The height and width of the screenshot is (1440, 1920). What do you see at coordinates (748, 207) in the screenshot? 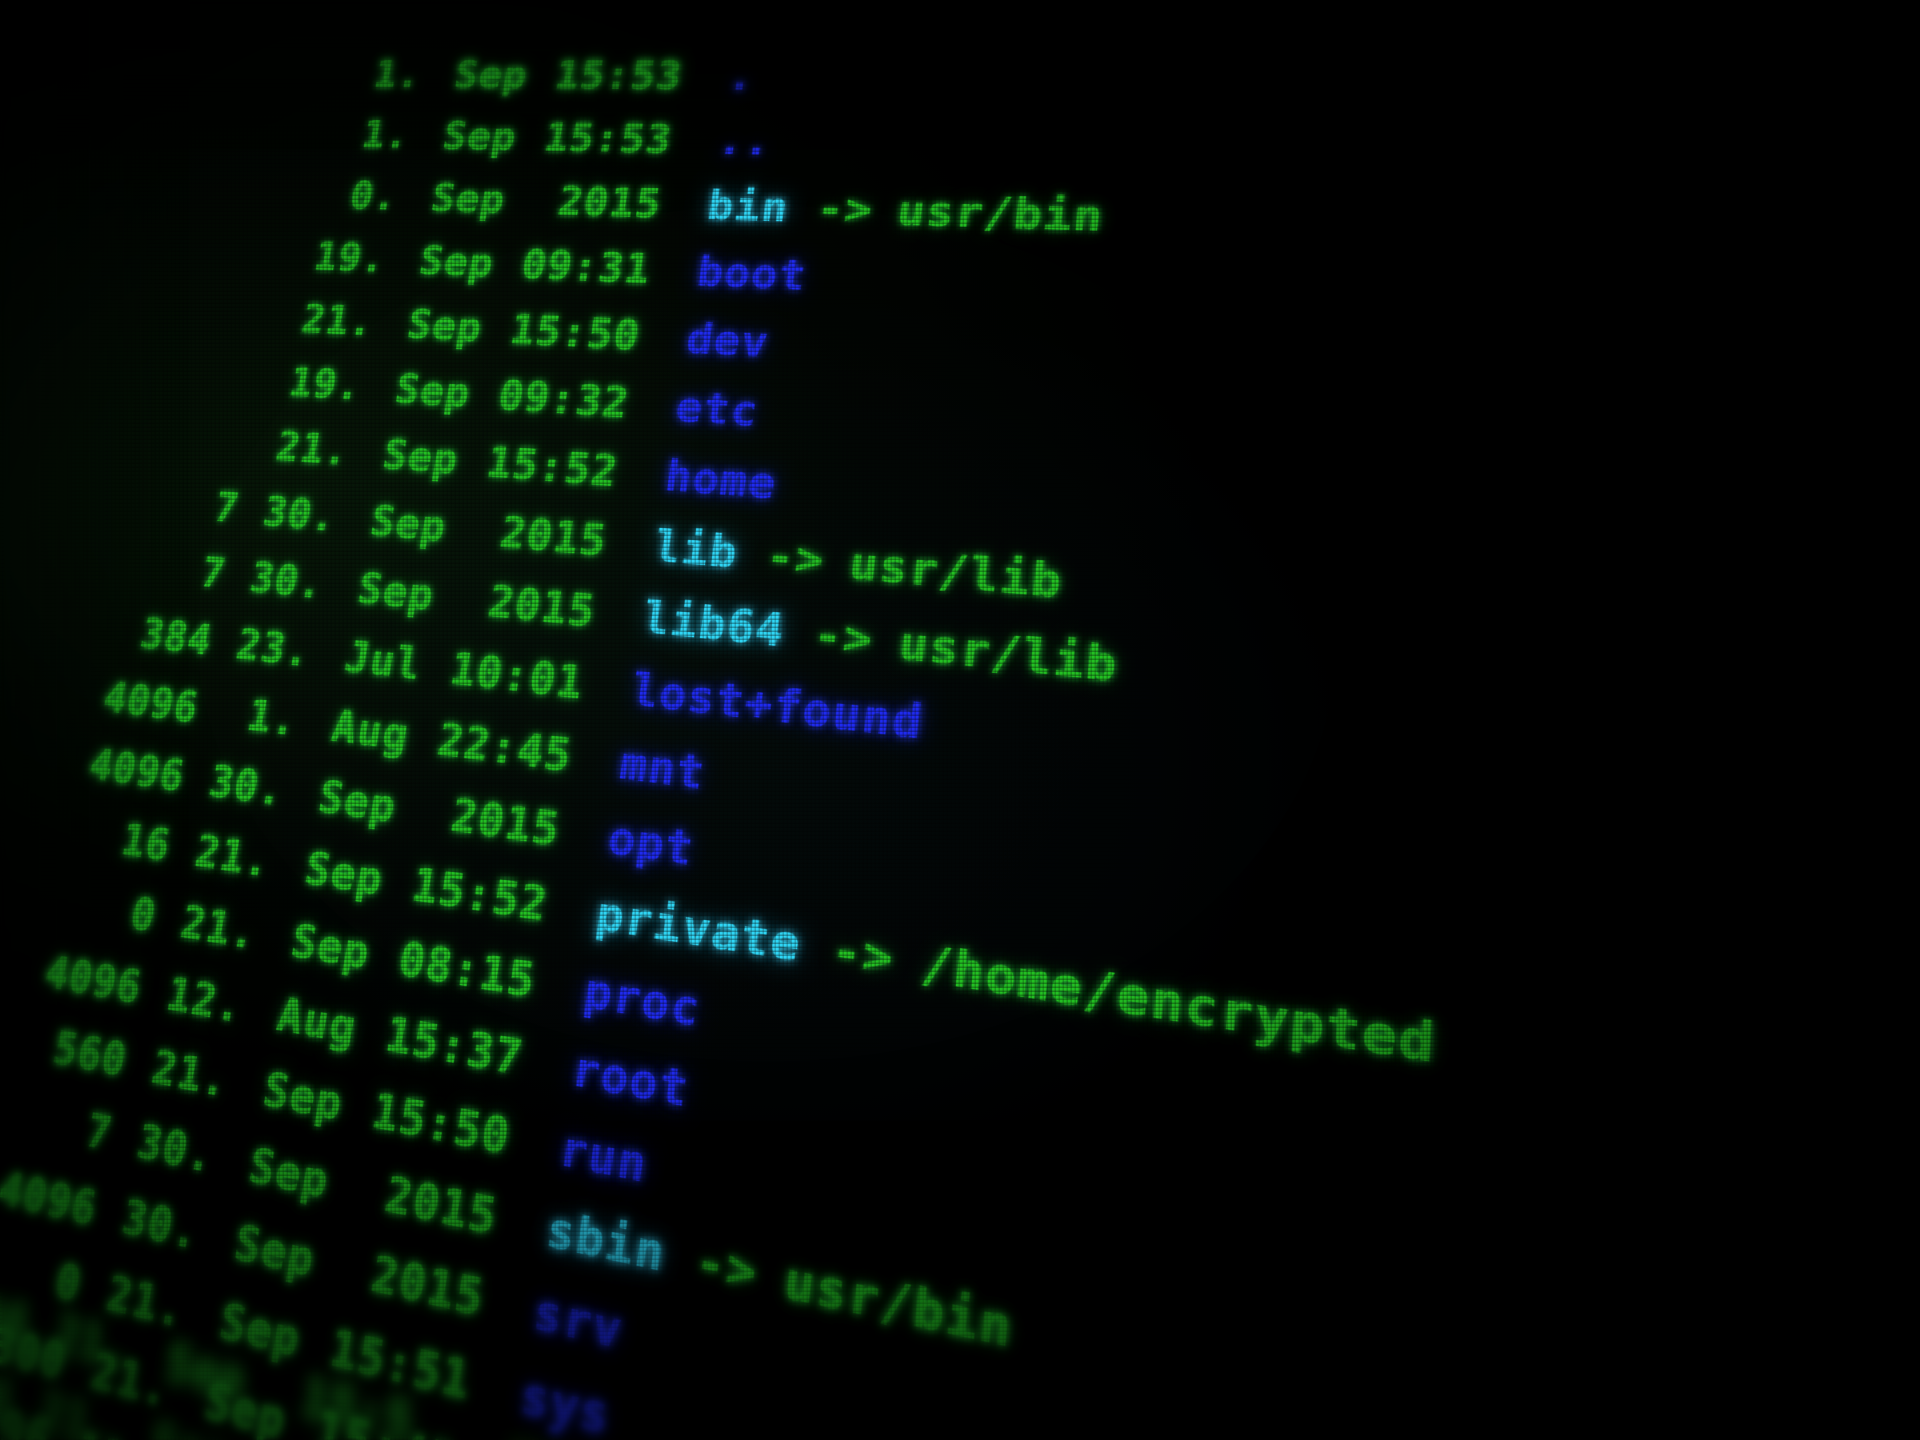
I see `entry-name: bin` at bounding box center [748, 207].